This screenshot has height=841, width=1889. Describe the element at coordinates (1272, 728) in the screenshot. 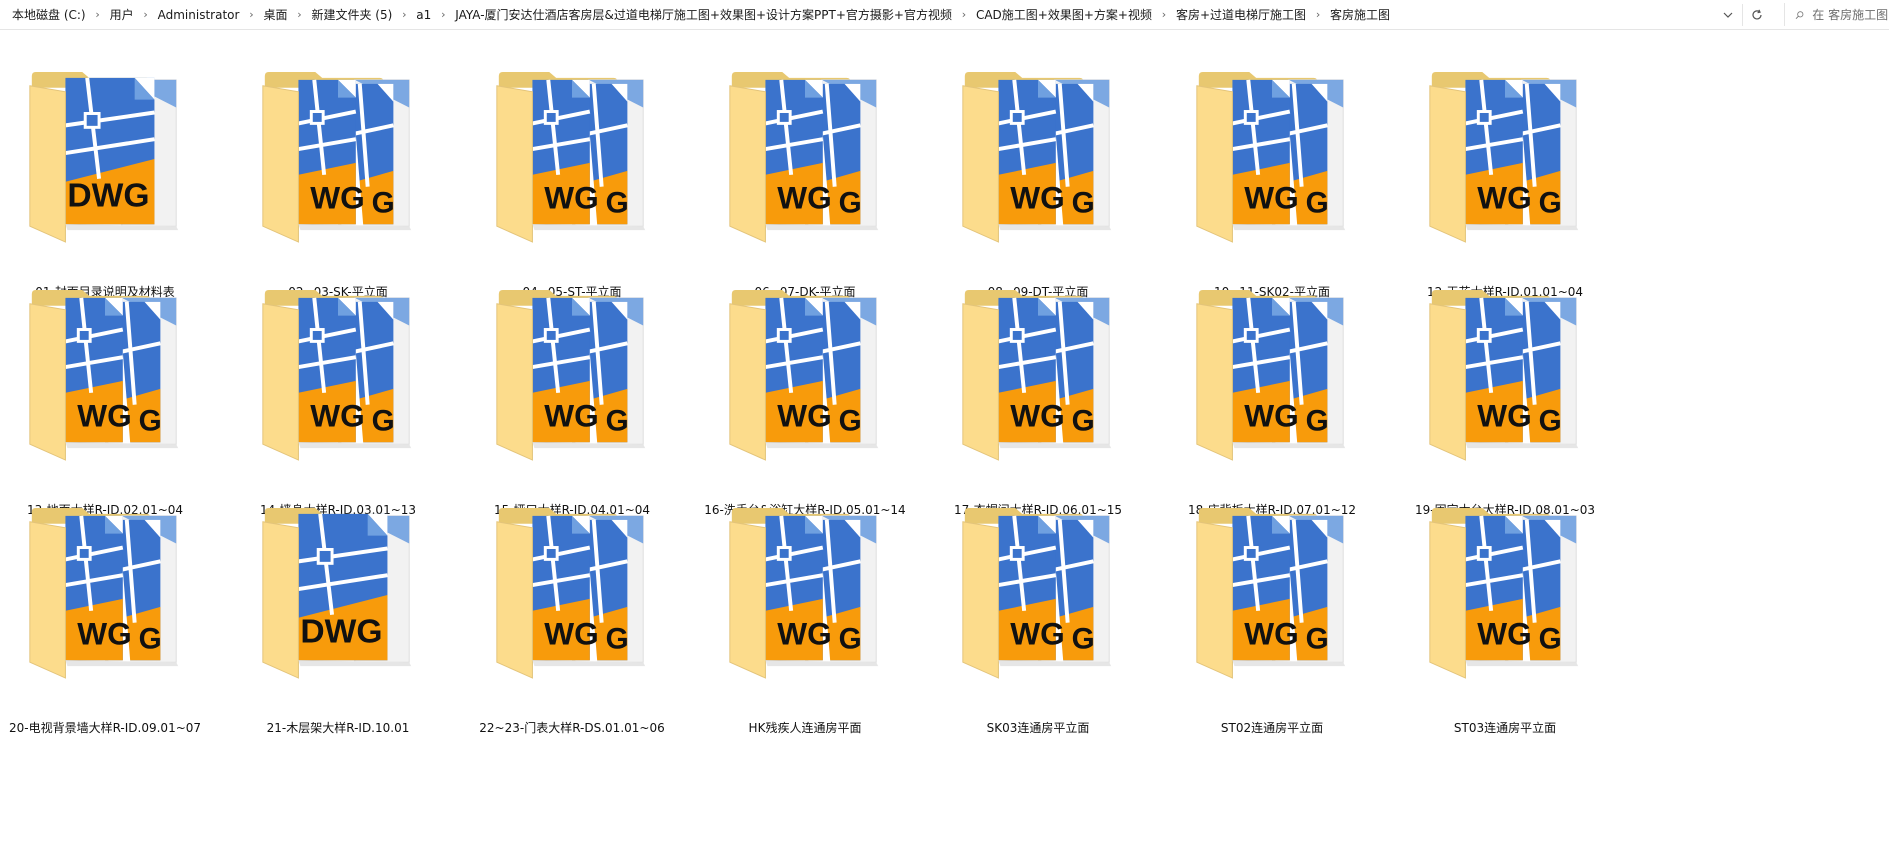

I see `folder-name: ST02连通房平立面` at that location.